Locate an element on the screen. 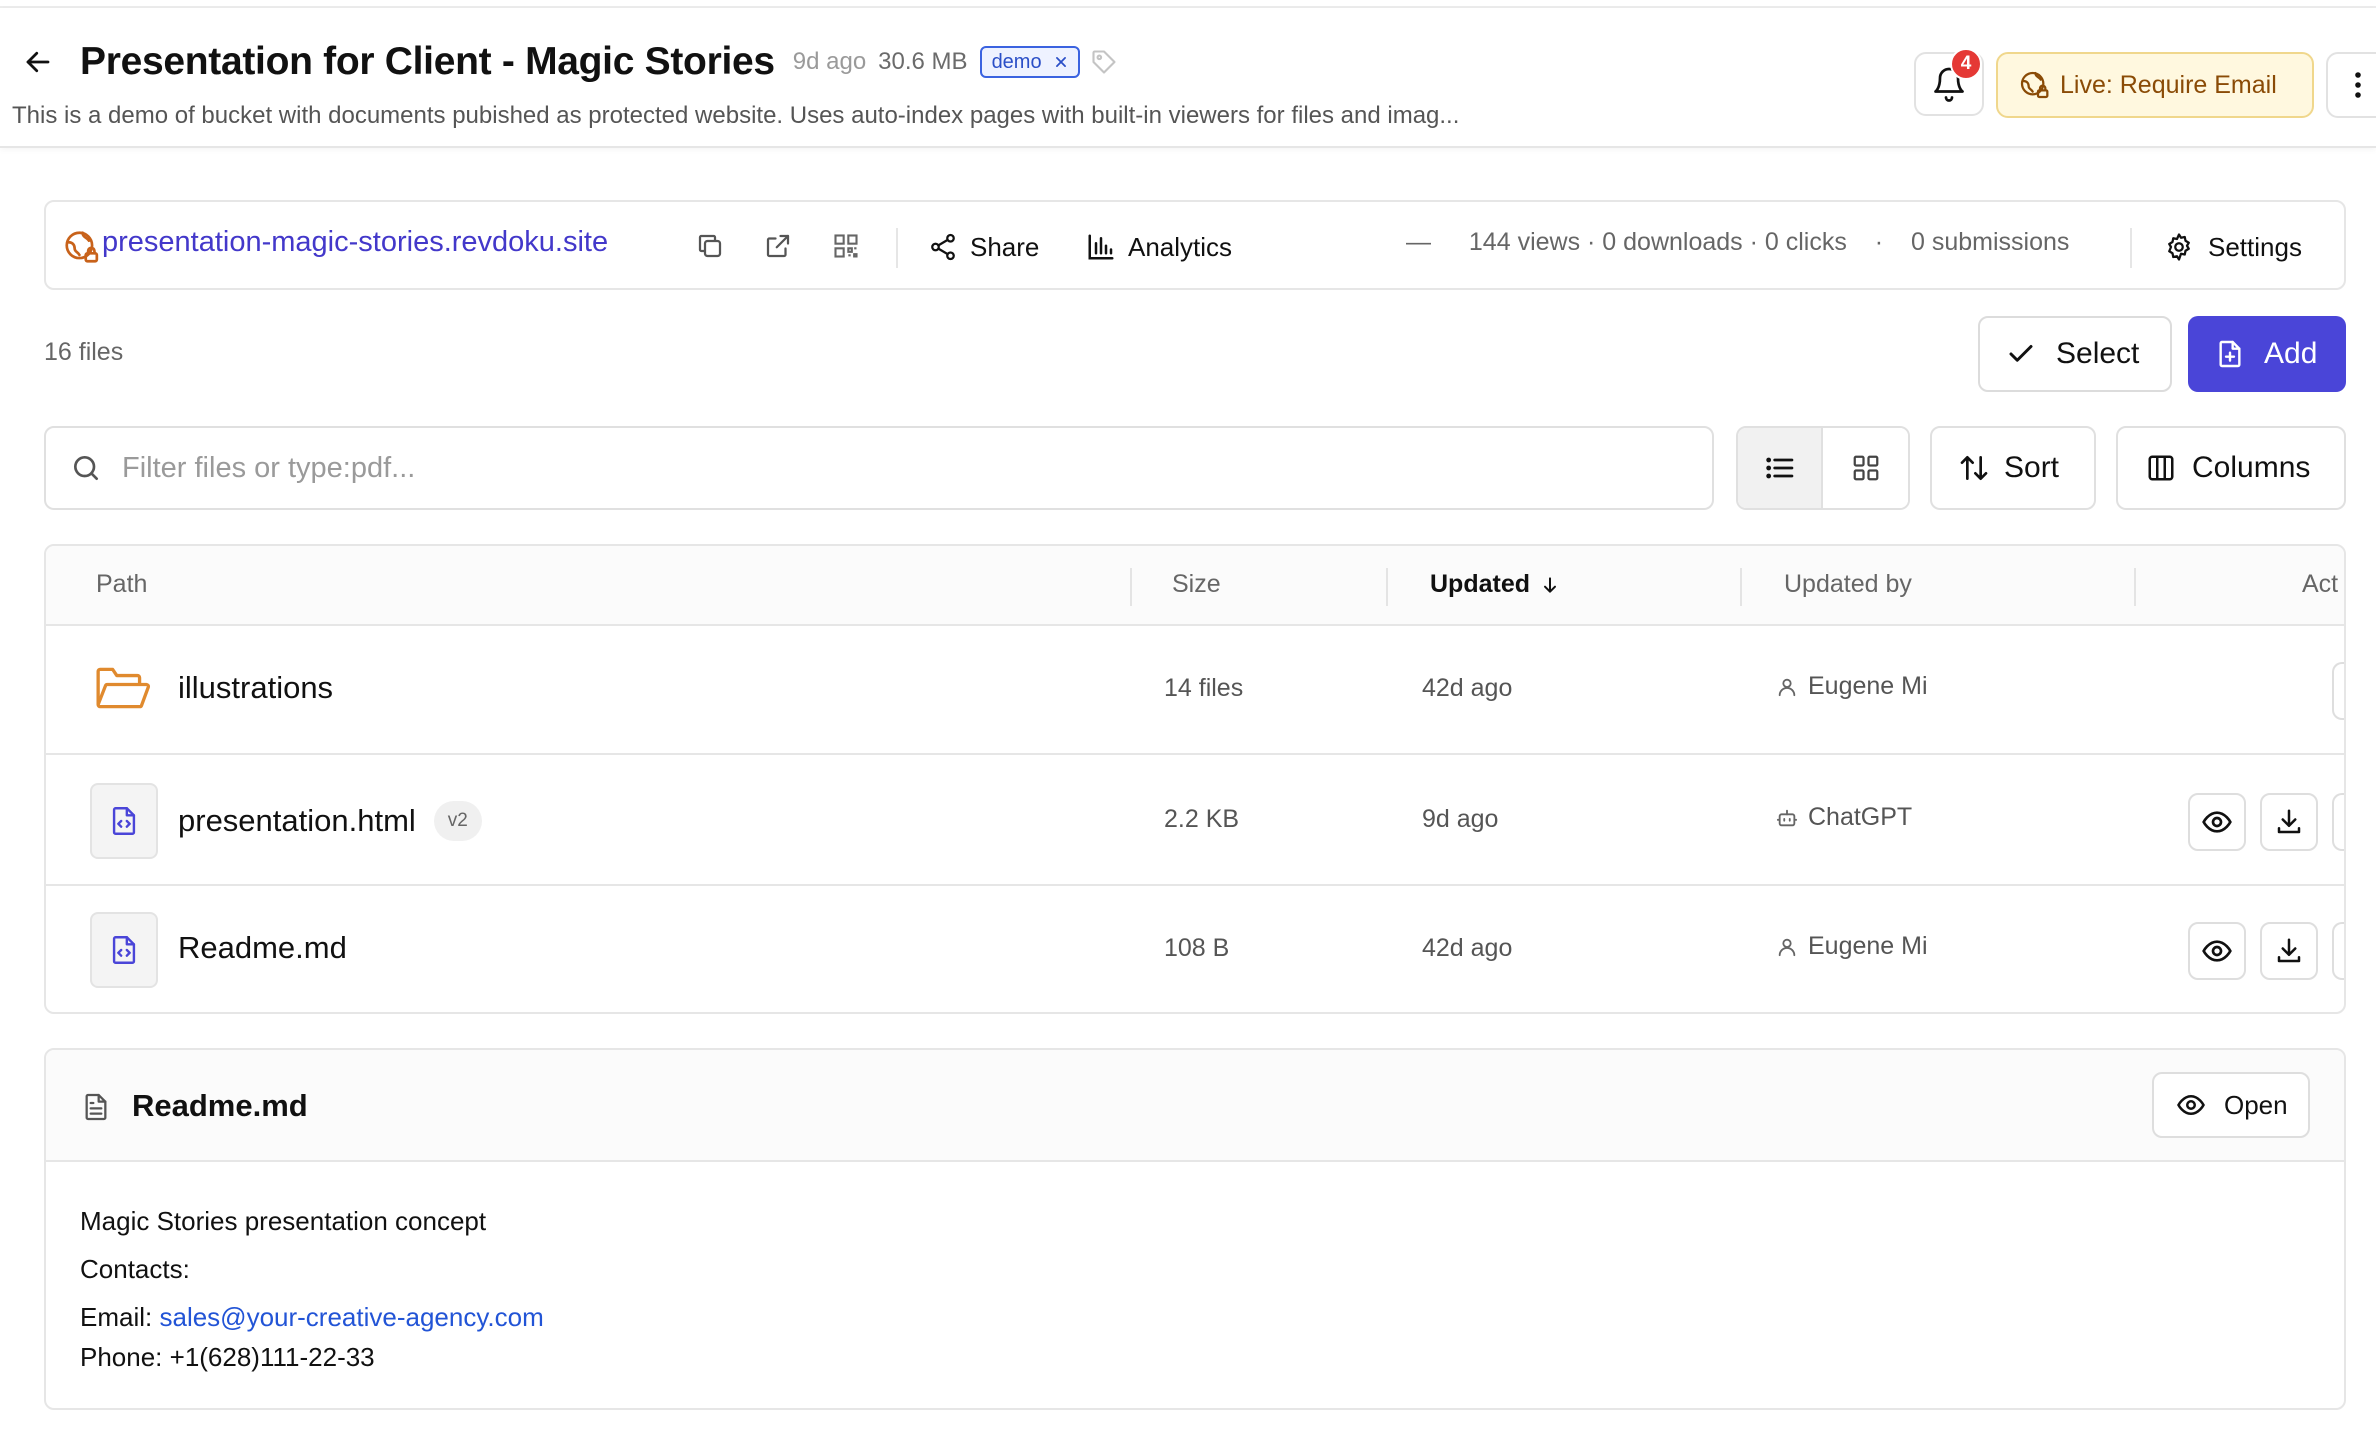 The width and height of the screenshot is (2376, 1440). updated-by-name: Eugene Mi is located at coordinates (1868, 946).